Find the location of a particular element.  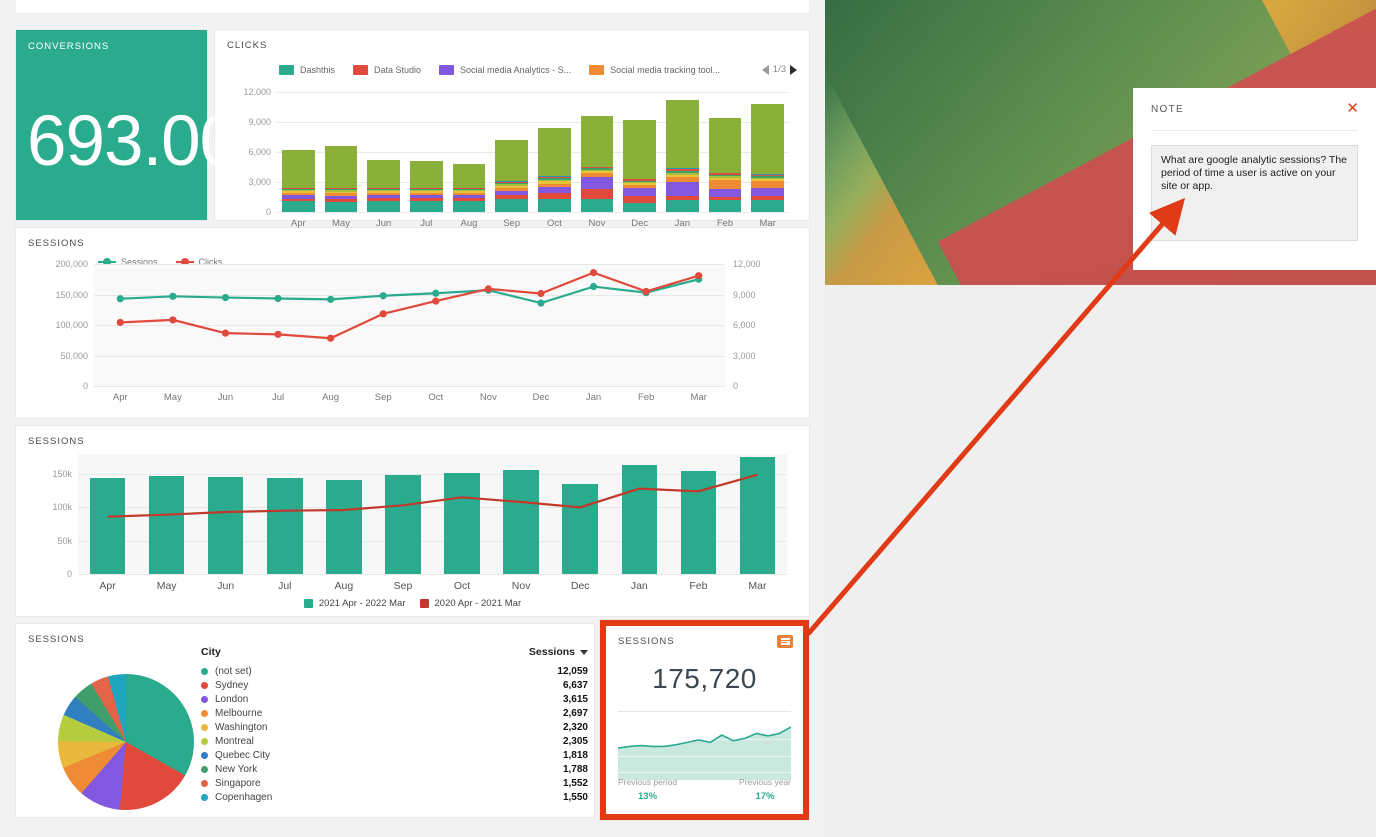

sessions-value: 6,637 is located at coordinates (575, 685).